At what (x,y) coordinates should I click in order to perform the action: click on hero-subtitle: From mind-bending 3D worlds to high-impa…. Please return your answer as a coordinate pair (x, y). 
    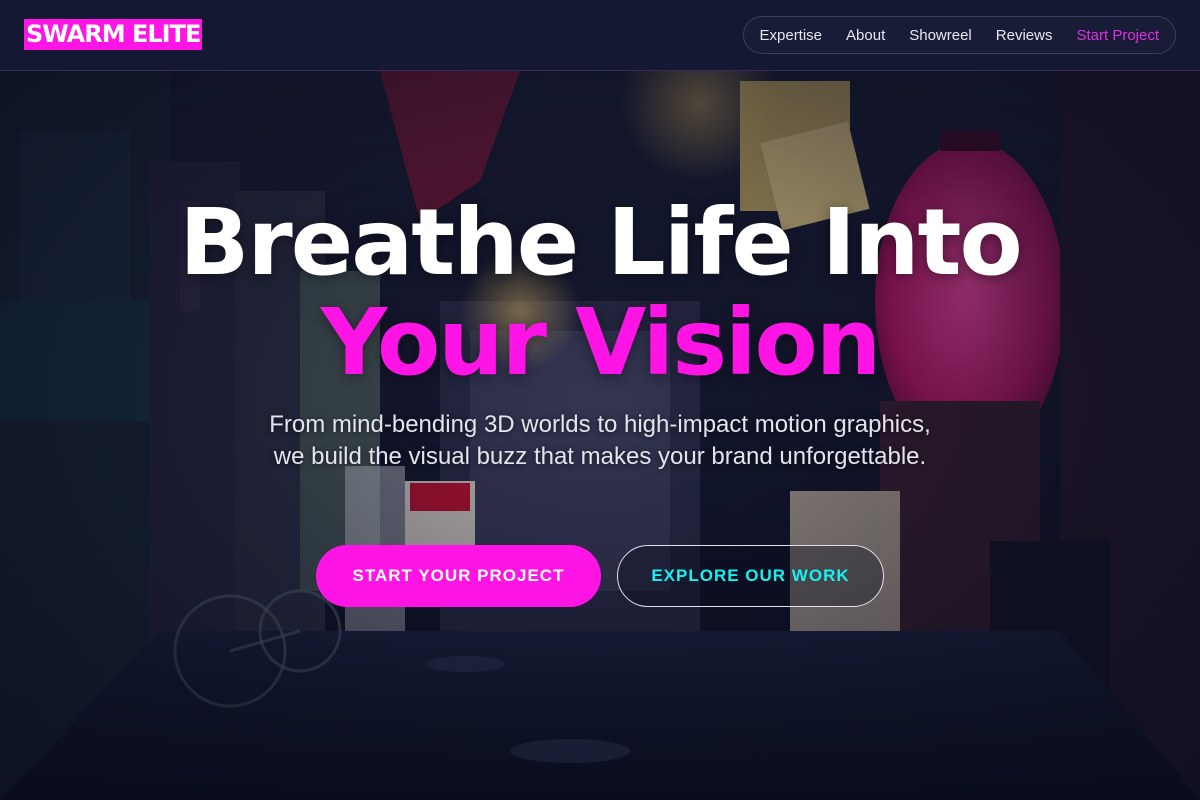
    Looking at the image, I should click on (600, 440).